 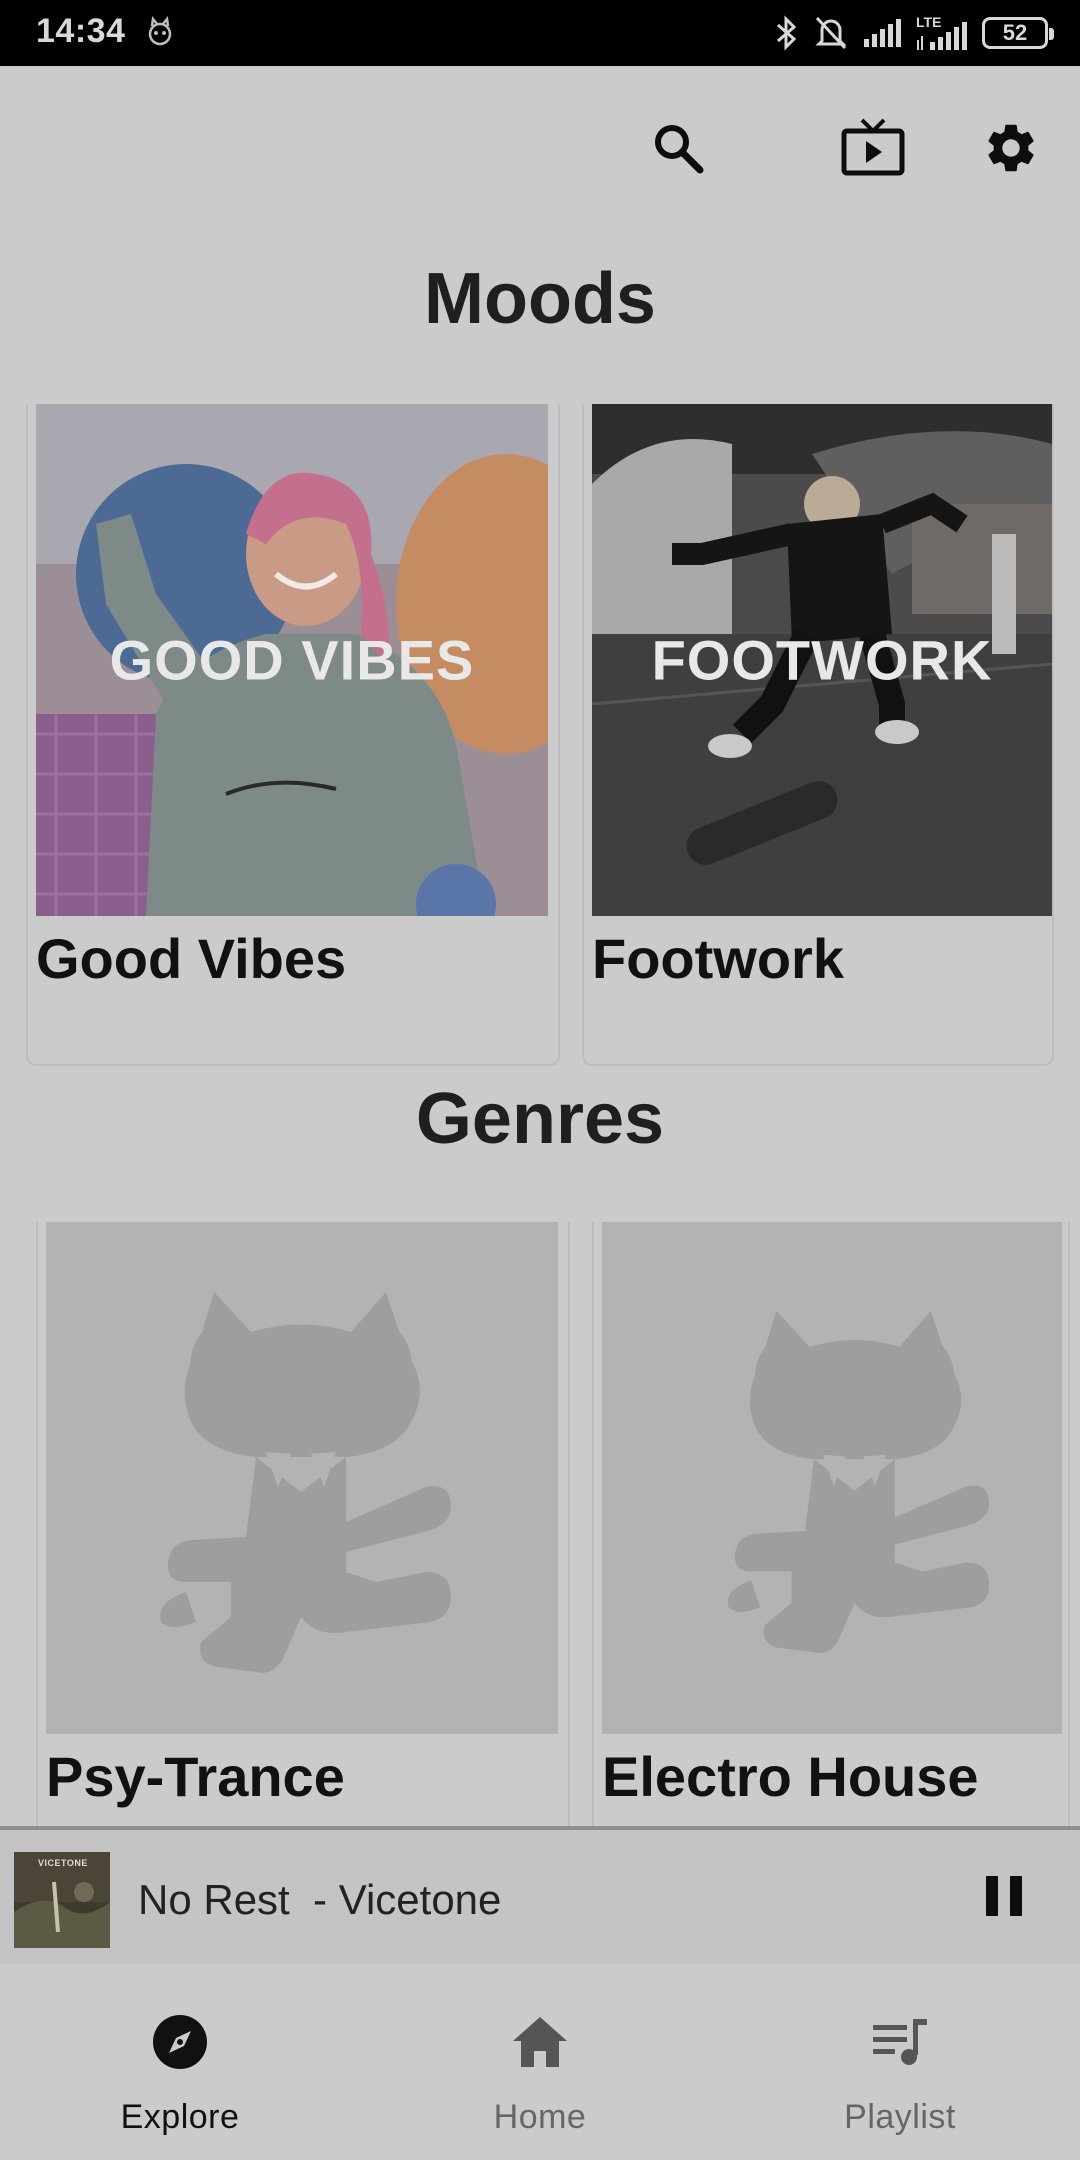 I want to click on nav-item-playlist: Playlist, so click(x=900, y=2062).